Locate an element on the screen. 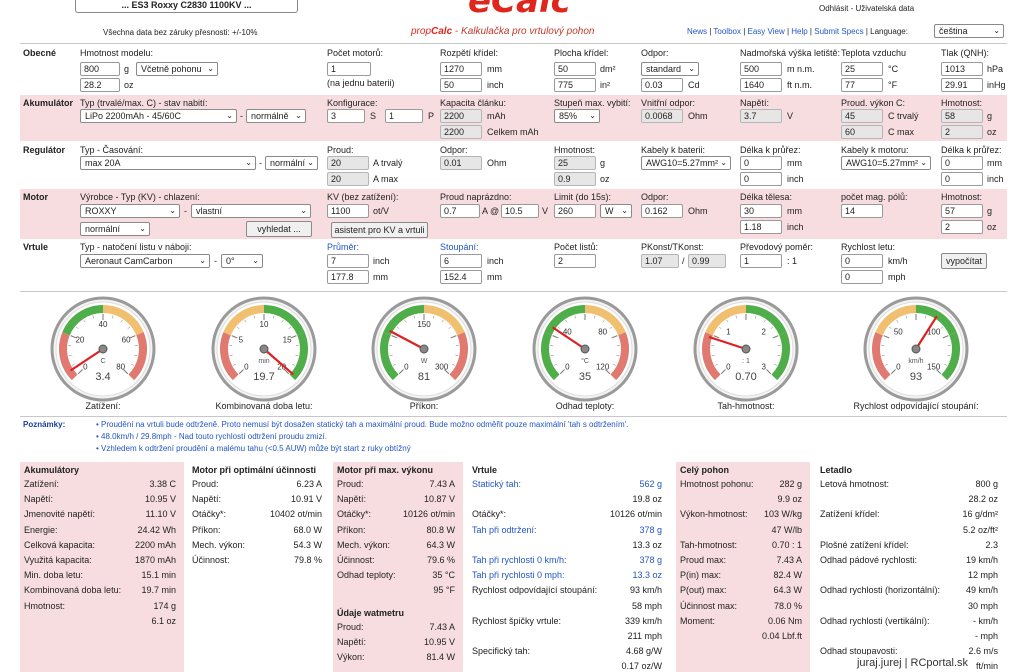 The width and height of the screenshot is (1024, 672). result-label: Tah při odtržení: is located at coordinates (504, 530).